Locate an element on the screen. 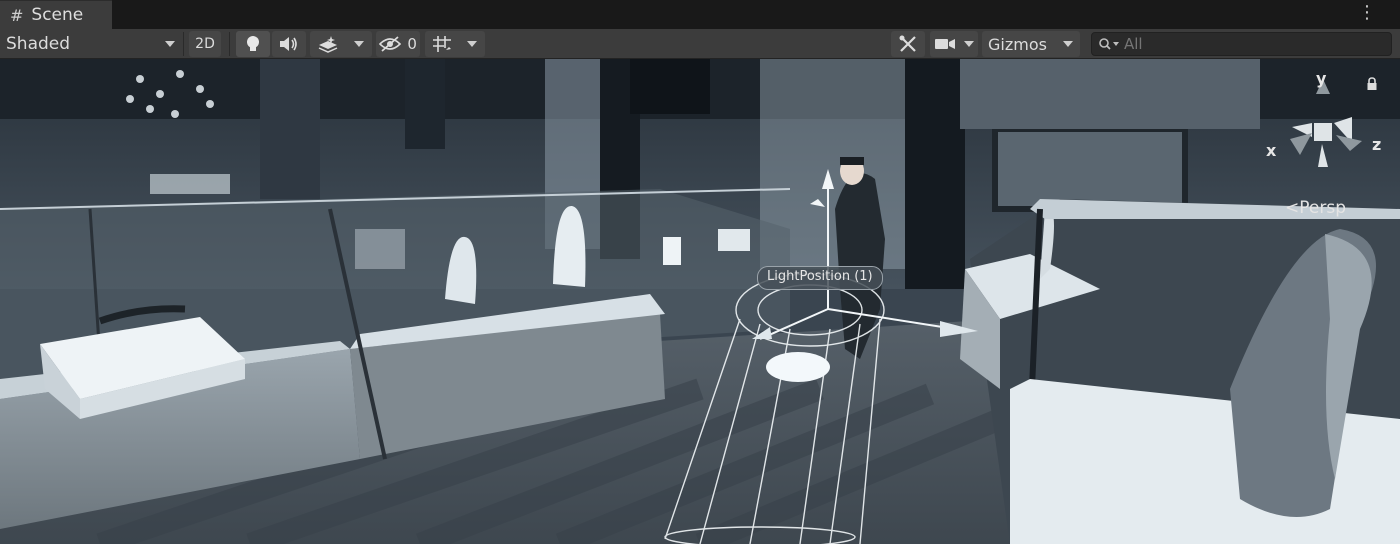 The image size is (1400, 544). search-input is located at coordinates (1252, 44).